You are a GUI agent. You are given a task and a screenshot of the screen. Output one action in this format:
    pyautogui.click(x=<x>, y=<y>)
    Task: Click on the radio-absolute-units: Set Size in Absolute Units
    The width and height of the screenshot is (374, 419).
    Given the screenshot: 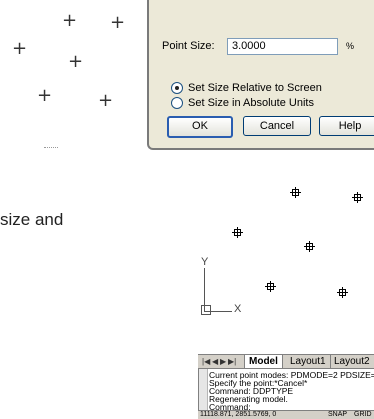 What is the action you would take?
    pyautogui.click(x=242, y=103)
    